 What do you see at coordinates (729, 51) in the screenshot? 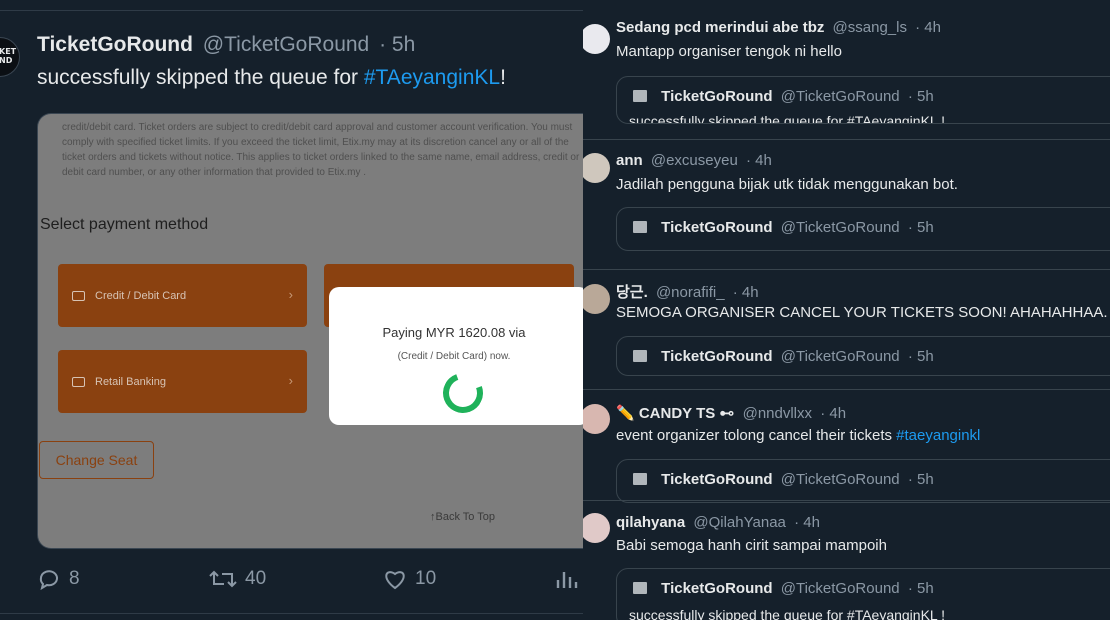
I see `reply-text: Mantapp organiser tengok ni hello` at bounding box center [729, 51].